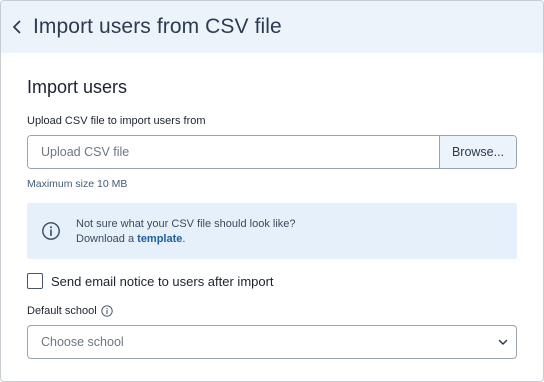  Describe the element at coordinates (233, 152) in the screenshot. I see `upload-csv-input` at that location.